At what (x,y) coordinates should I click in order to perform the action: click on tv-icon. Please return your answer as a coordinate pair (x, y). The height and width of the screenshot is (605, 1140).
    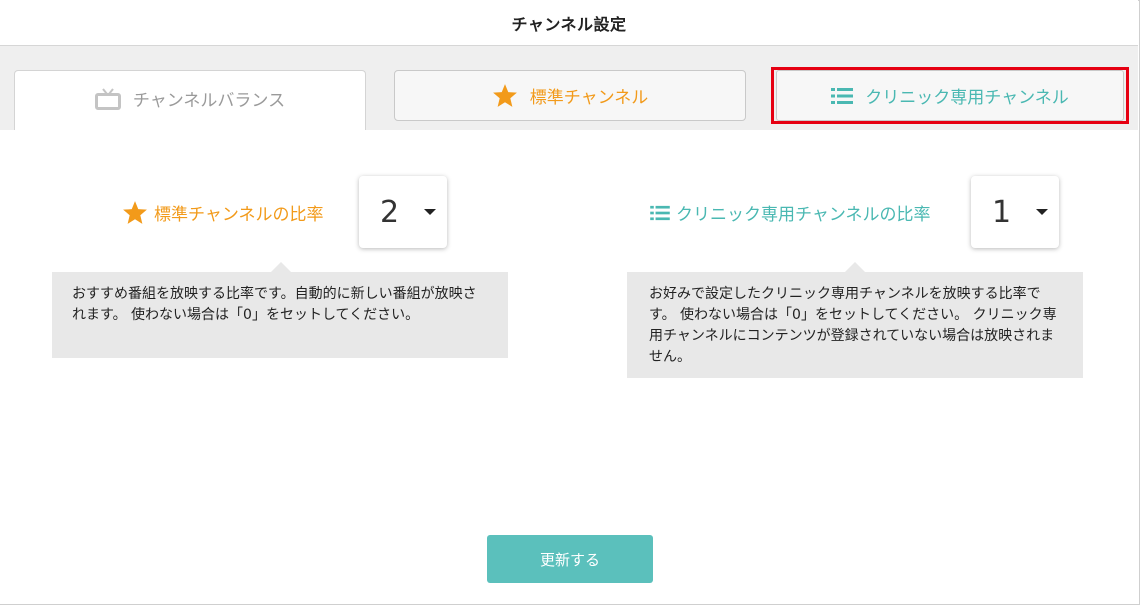
    Looking at the image, I should click on (107, 98).